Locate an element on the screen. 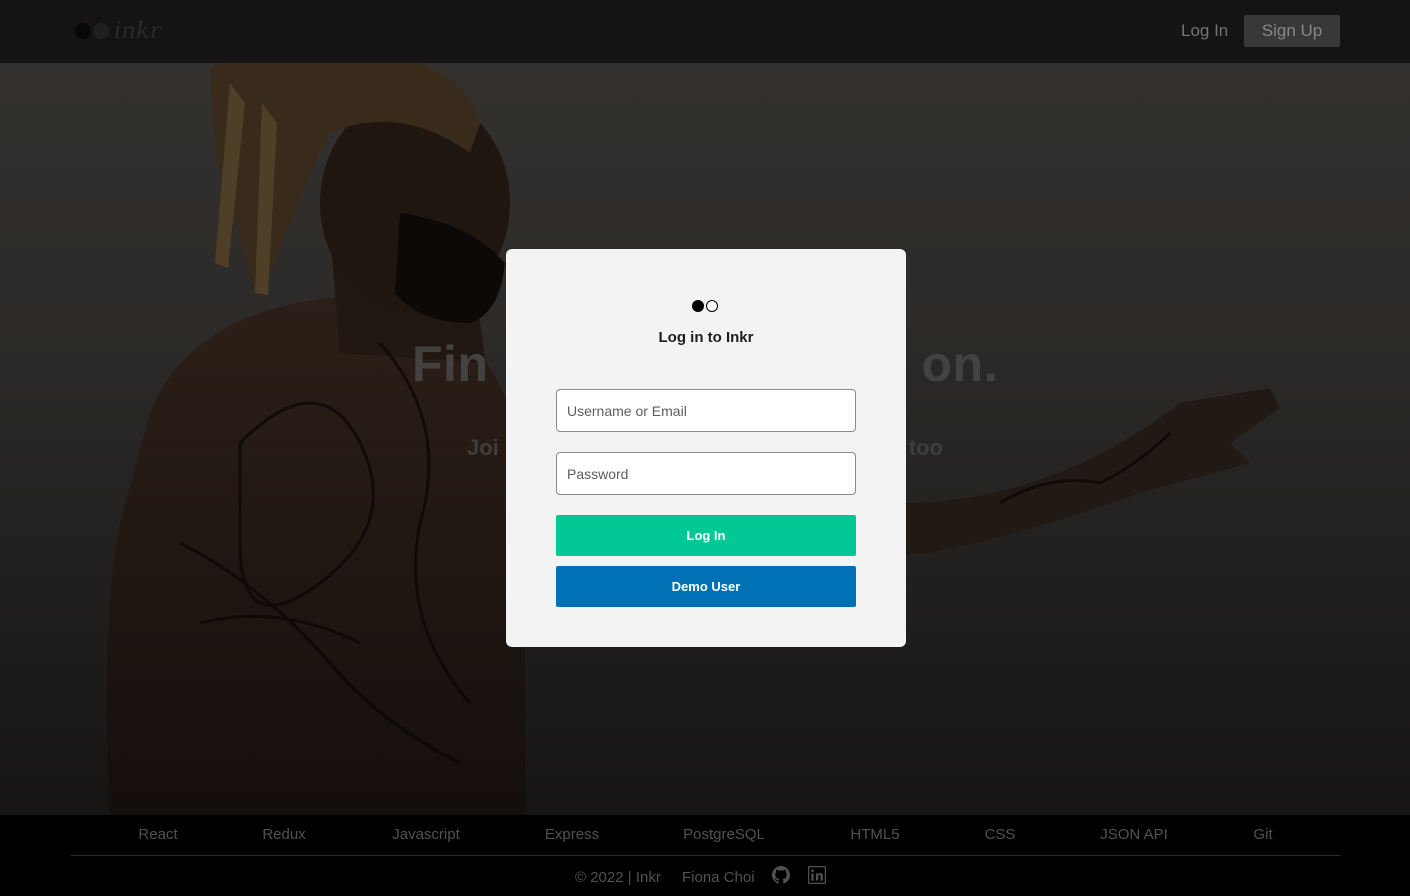 The height and width of the screenshot is (896, 1410). modal-logo is located at coordinates (705, 306).